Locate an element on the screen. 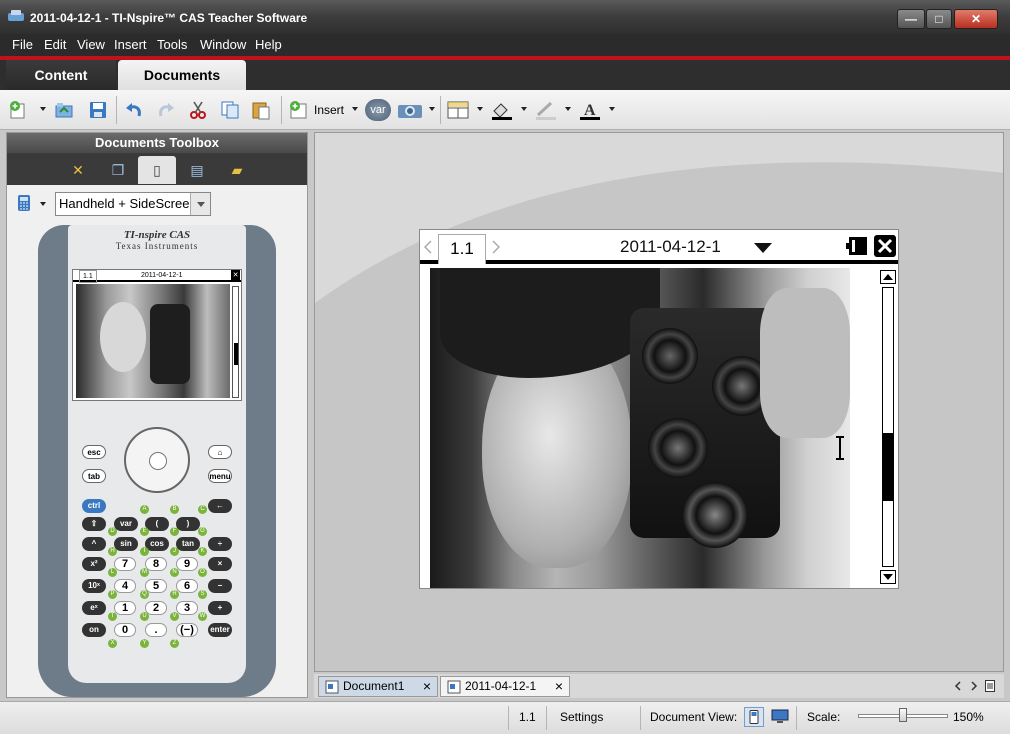 Image resolution: width=1010 pixels, height=734 pixels. digit-5-key: 5 is located at coordinates (156, 586).